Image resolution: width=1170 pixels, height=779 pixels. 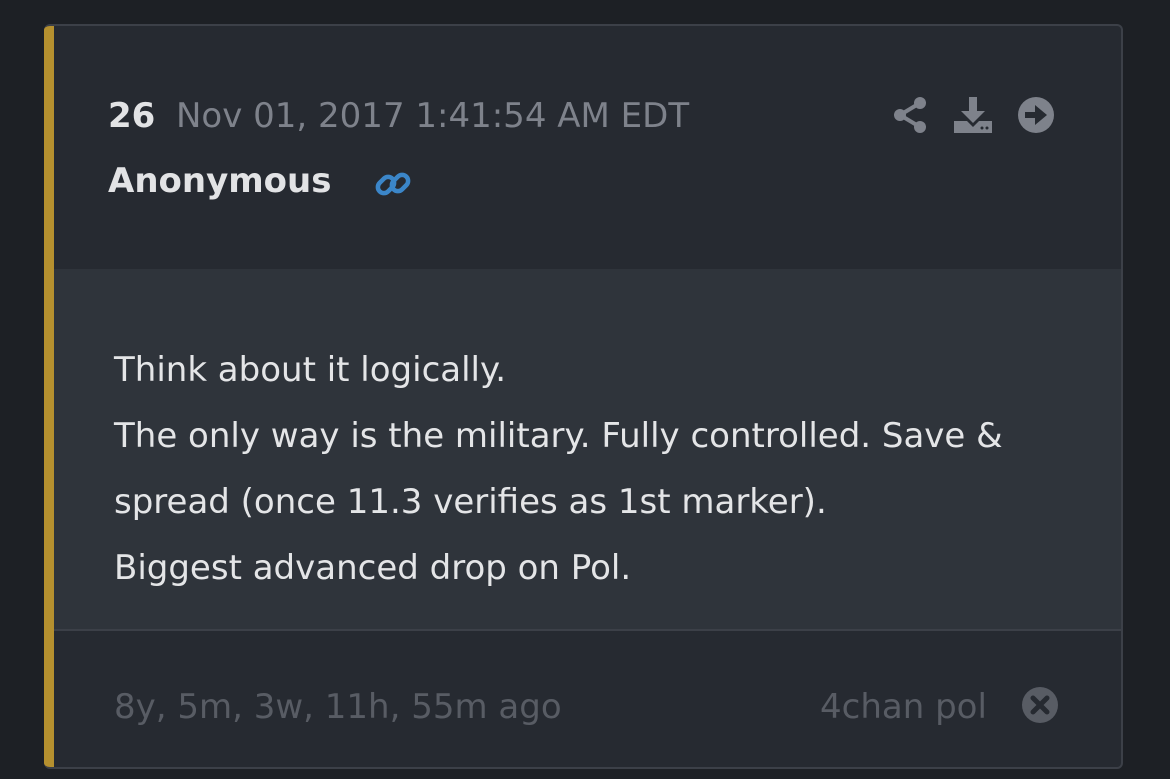 I want to click on post-date: Nov 01, 2017 1:41:54 AM EDT, so click(x=433, y=116).